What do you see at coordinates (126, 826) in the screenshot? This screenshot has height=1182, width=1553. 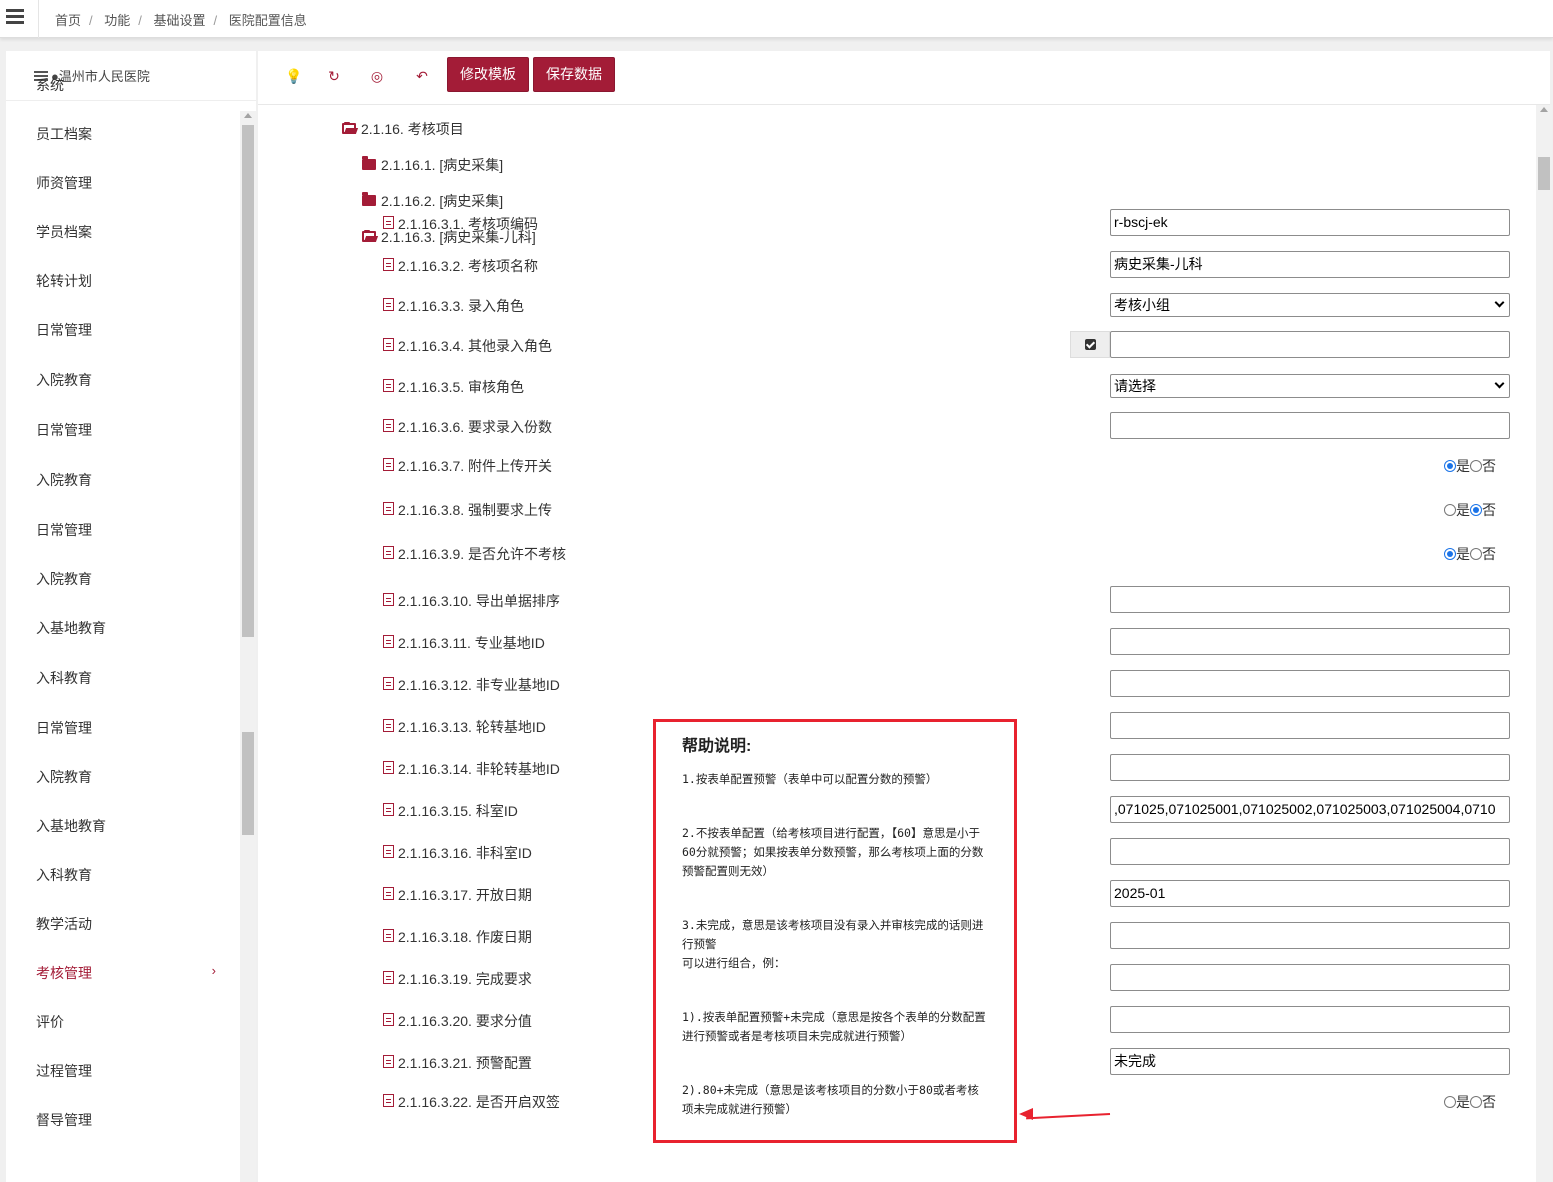 I see `sidebar-item-15: 入基地教育` at bounding box center [126, 826].